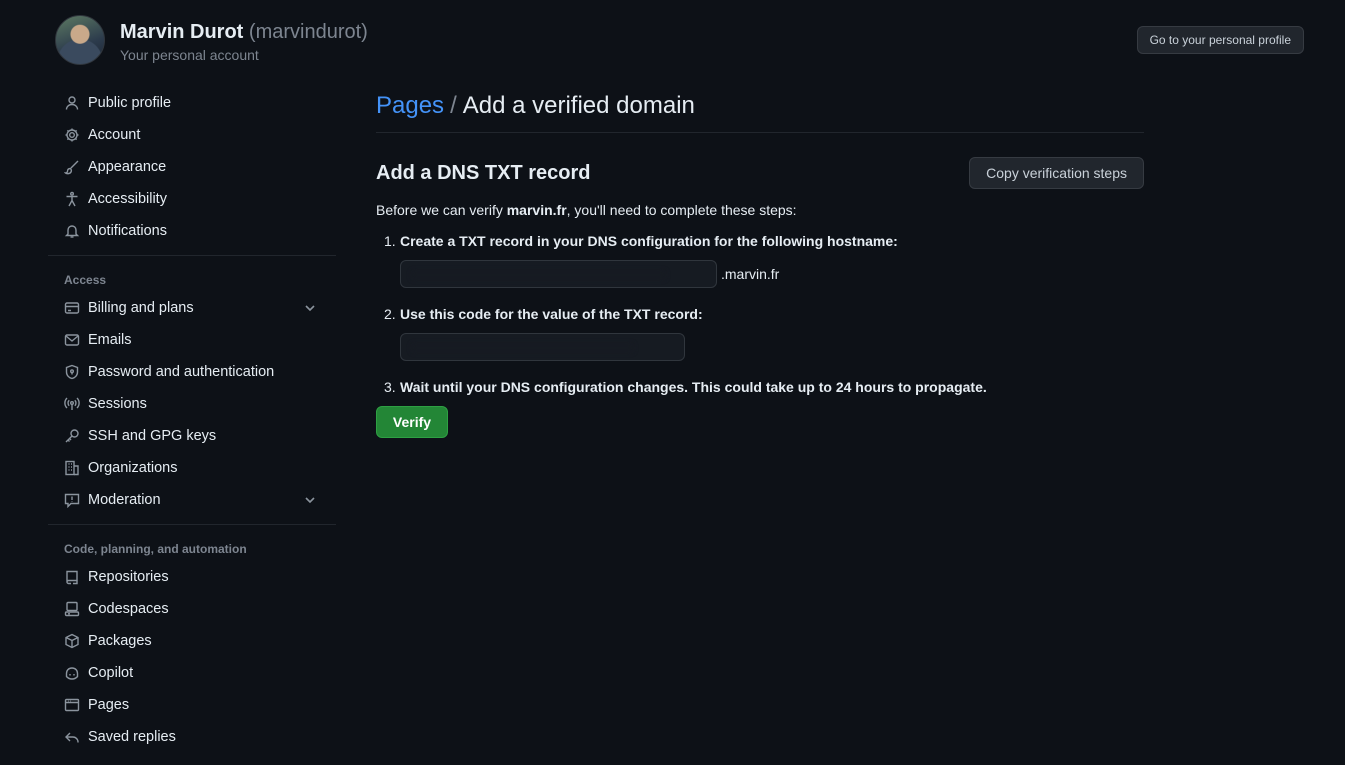 This screenshot has height=765, width=1345. Describe the element at coordinates (412, 422) in the screenshot. I see `verify-button: Verify` at that location.